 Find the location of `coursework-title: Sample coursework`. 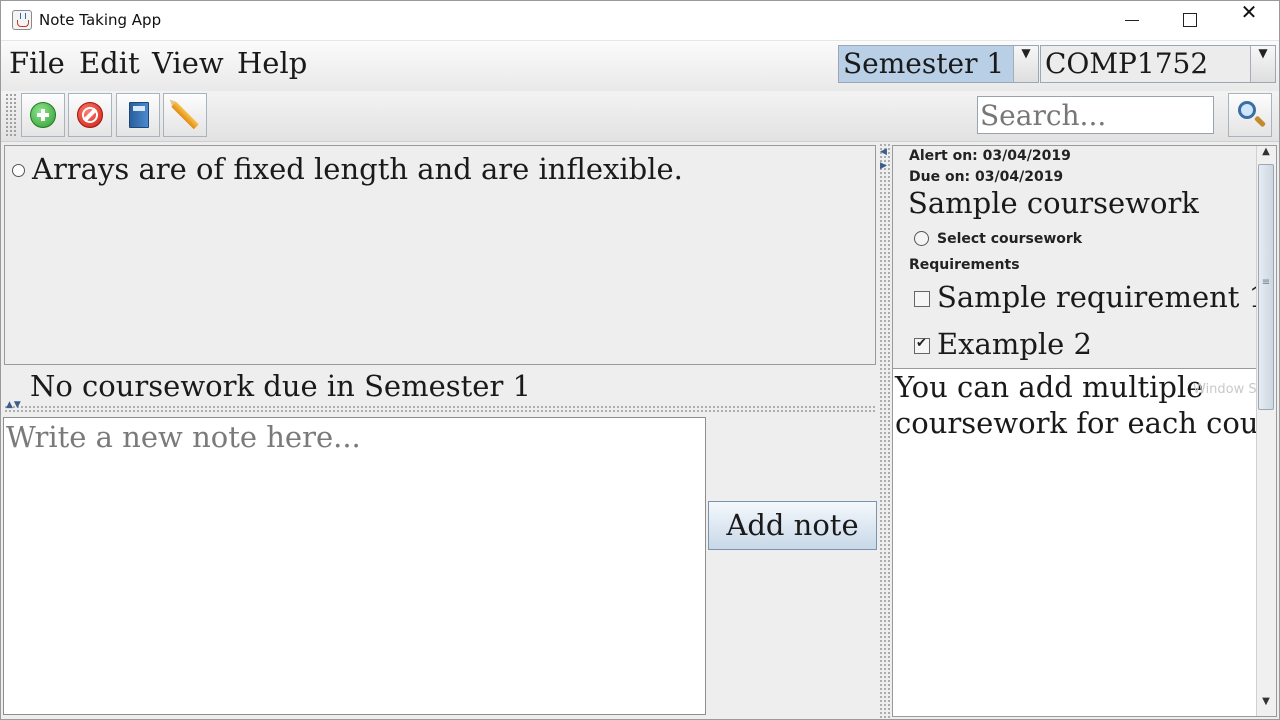

coursework-title: Sample coursework is located at coordinates (1053, 203).